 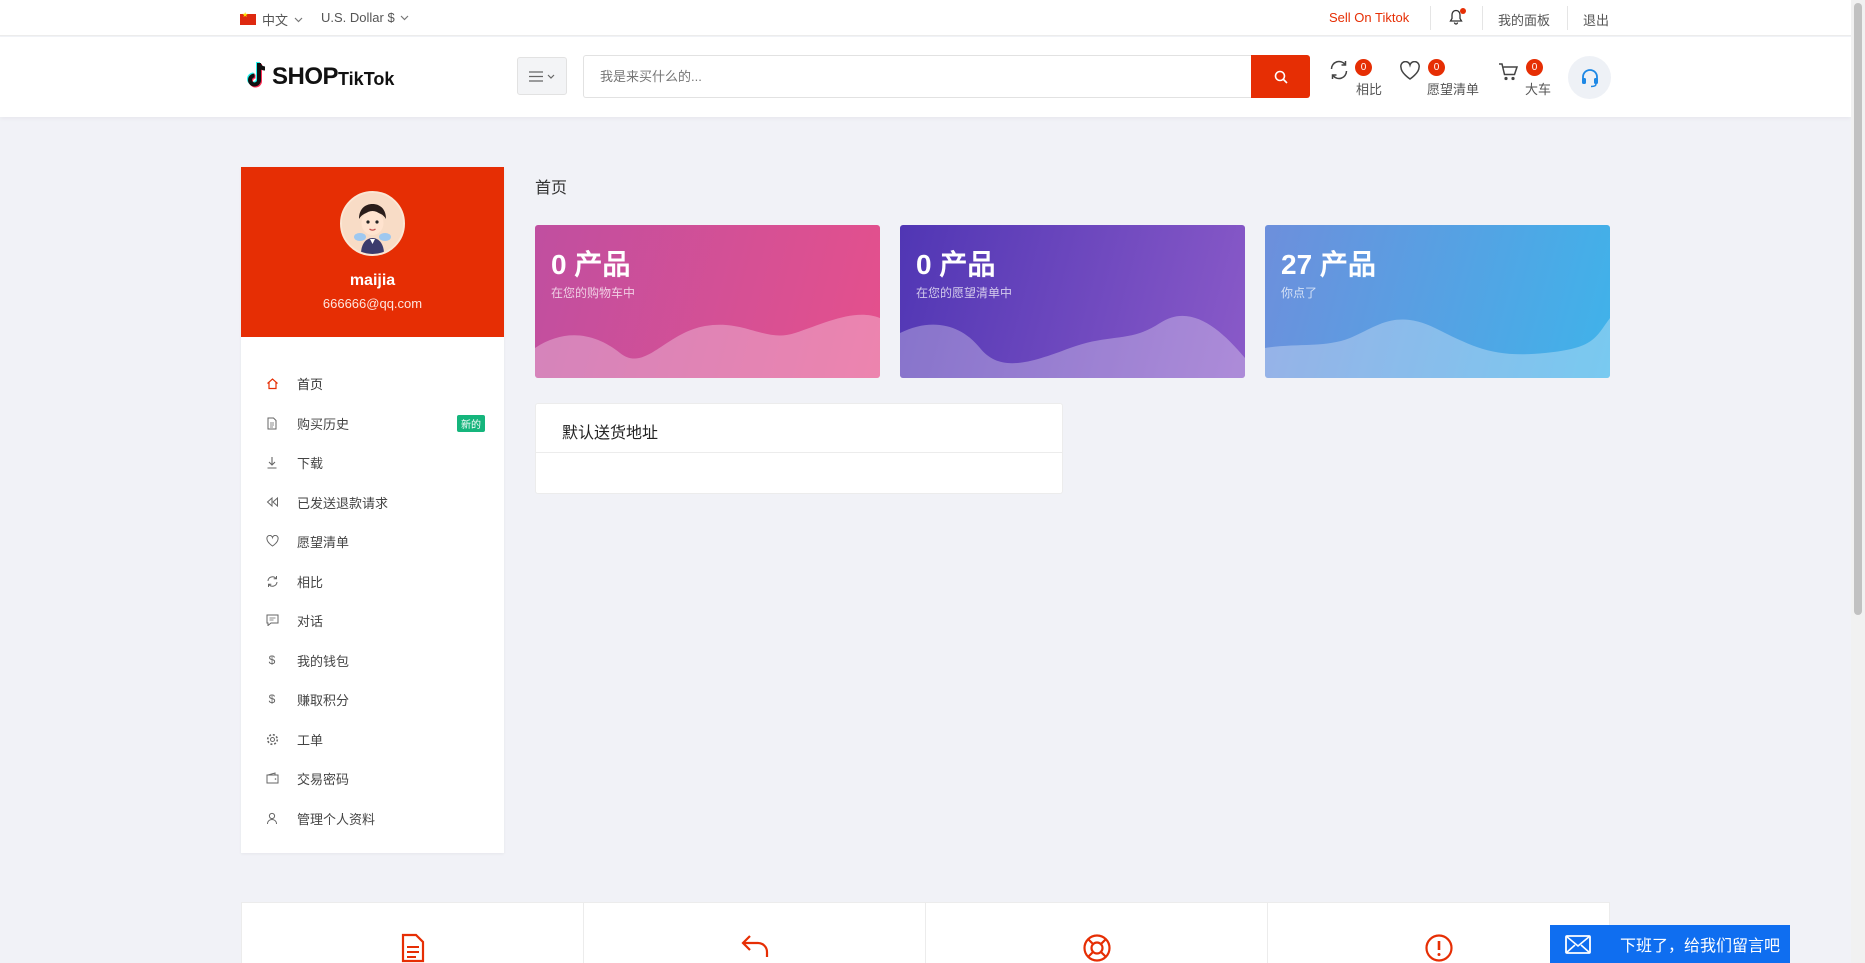 What do you see at coordinates (551, 188) in the screenshot?
I see `page-title: 首页` at bounding box center [551, 188].